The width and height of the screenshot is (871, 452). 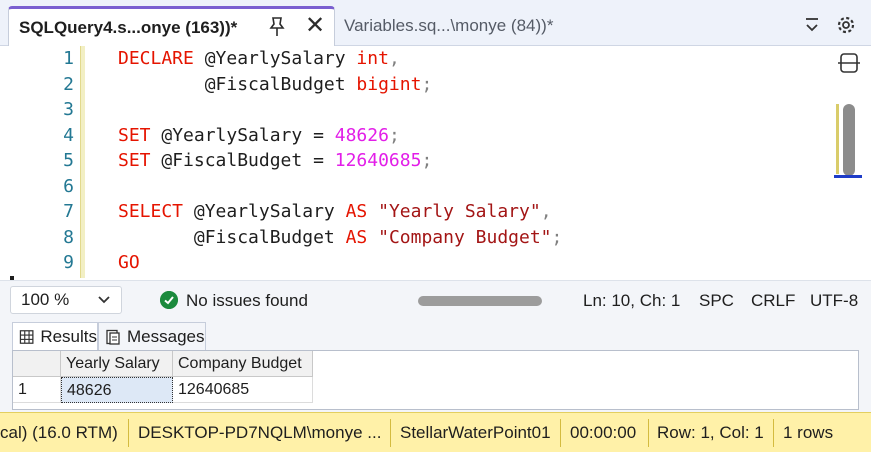 What do you see at coordinates (68, 135) in the screenshot?
I see `line-number: 4` at bounding box center [68, 135].